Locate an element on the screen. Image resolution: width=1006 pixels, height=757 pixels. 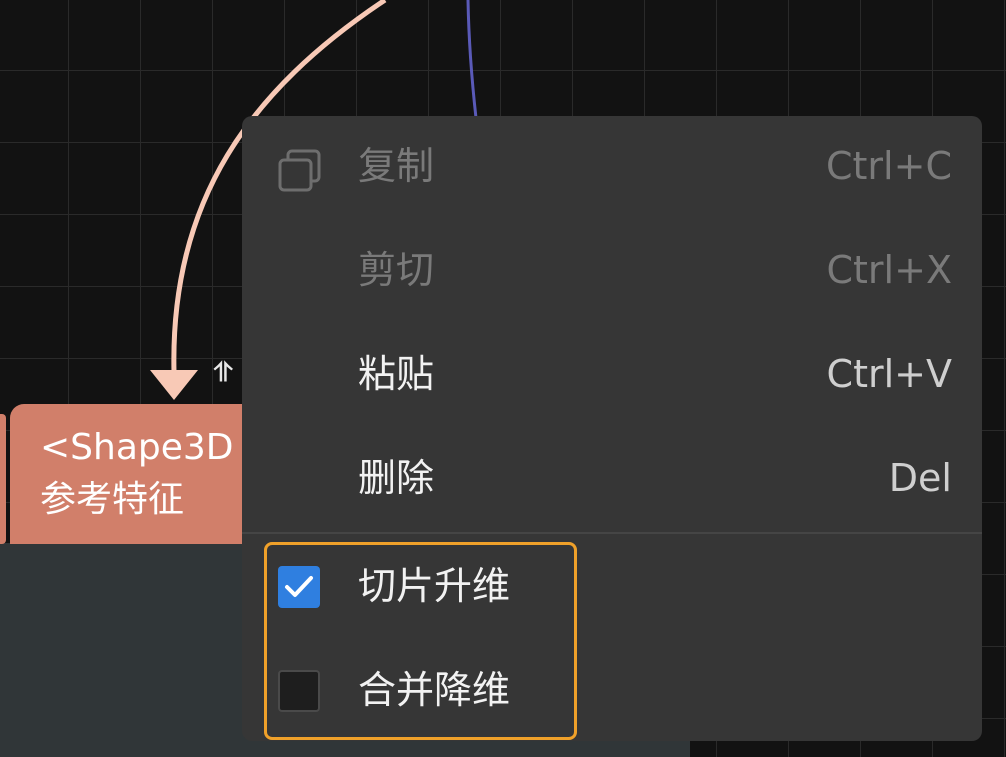
menu-item-label: 删除 is located at coordinates (396, 478).